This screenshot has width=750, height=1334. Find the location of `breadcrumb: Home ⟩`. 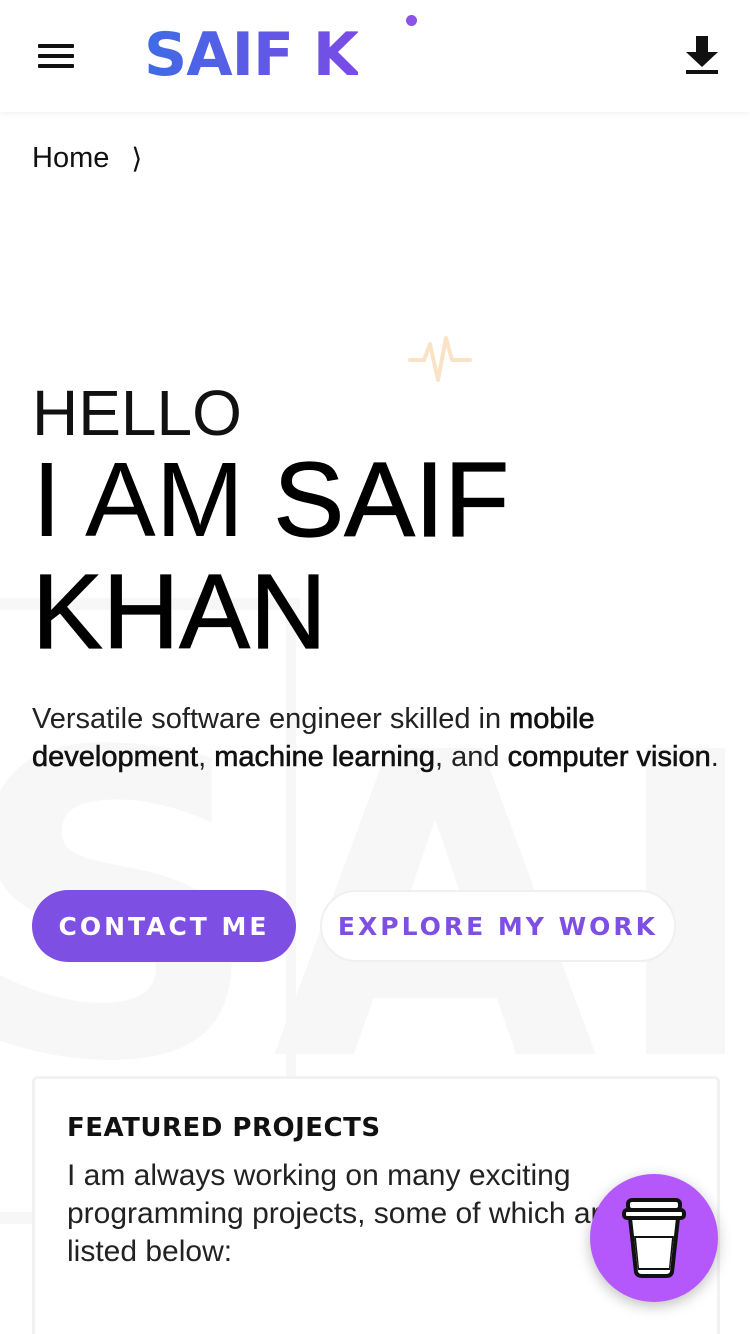

breadcrumb: Home ⟩ is located at coordinates (87, 158).